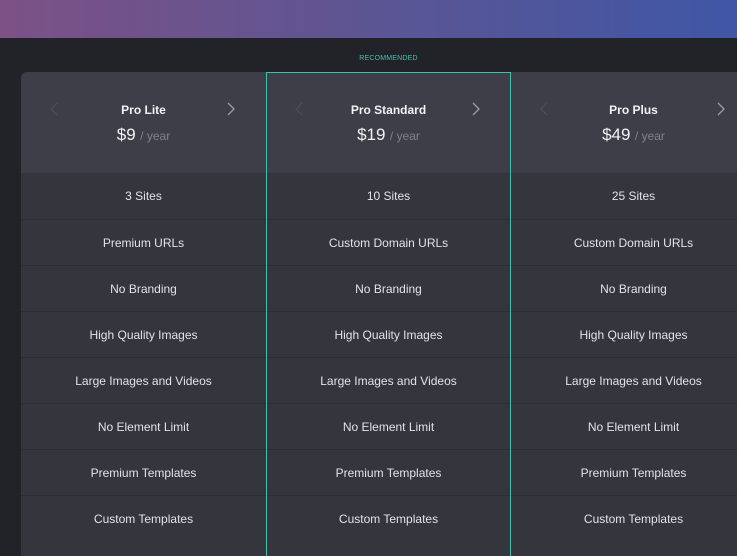 This screenshot has width=737, height=556. I want to click on plan-name: Pro Plus, so click(633, 110).